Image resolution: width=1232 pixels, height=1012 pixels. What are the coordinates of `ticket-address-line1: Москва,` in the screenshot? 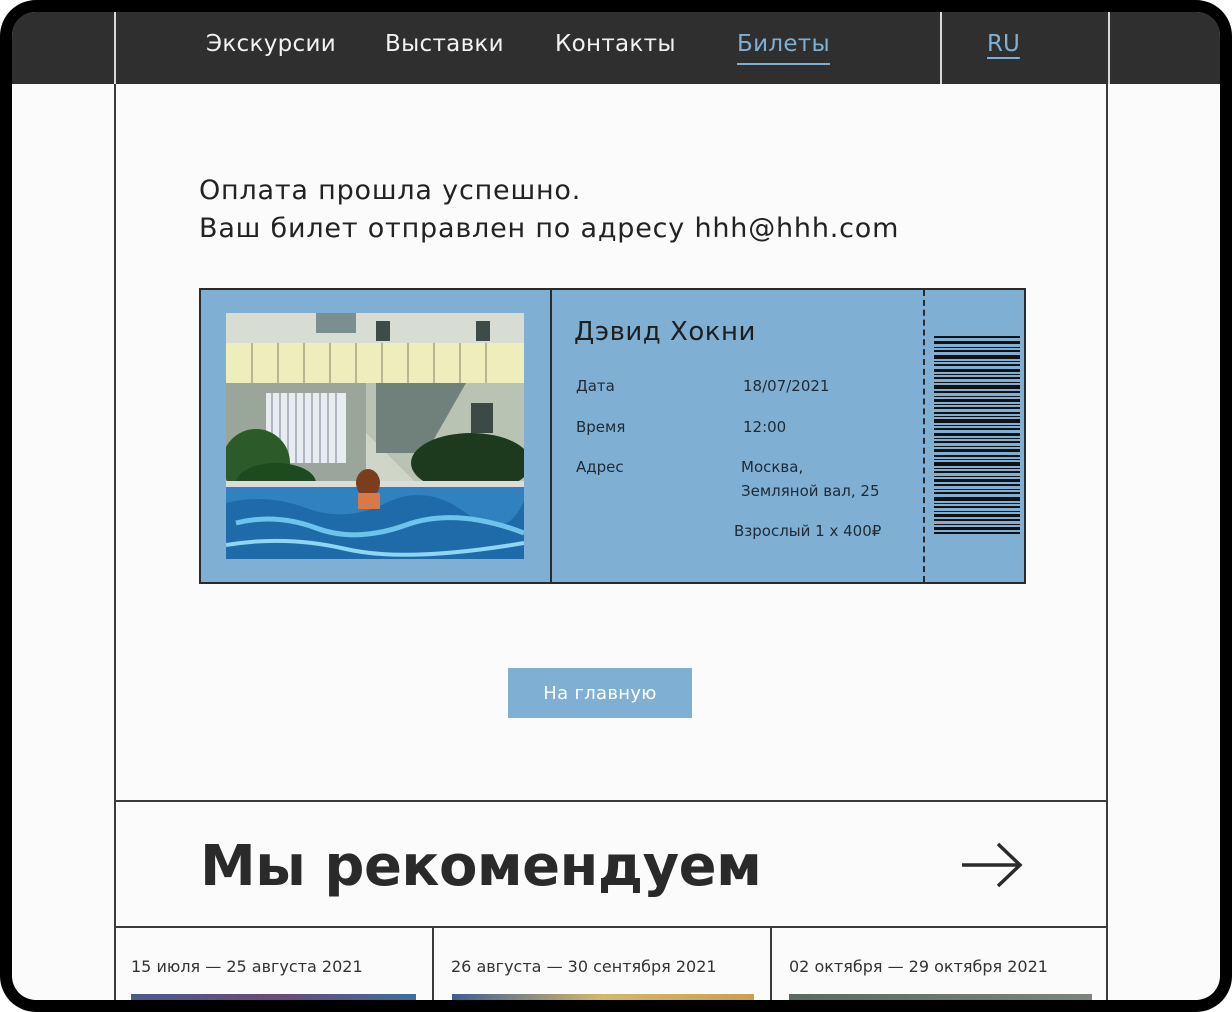 It's located at (772, 467).